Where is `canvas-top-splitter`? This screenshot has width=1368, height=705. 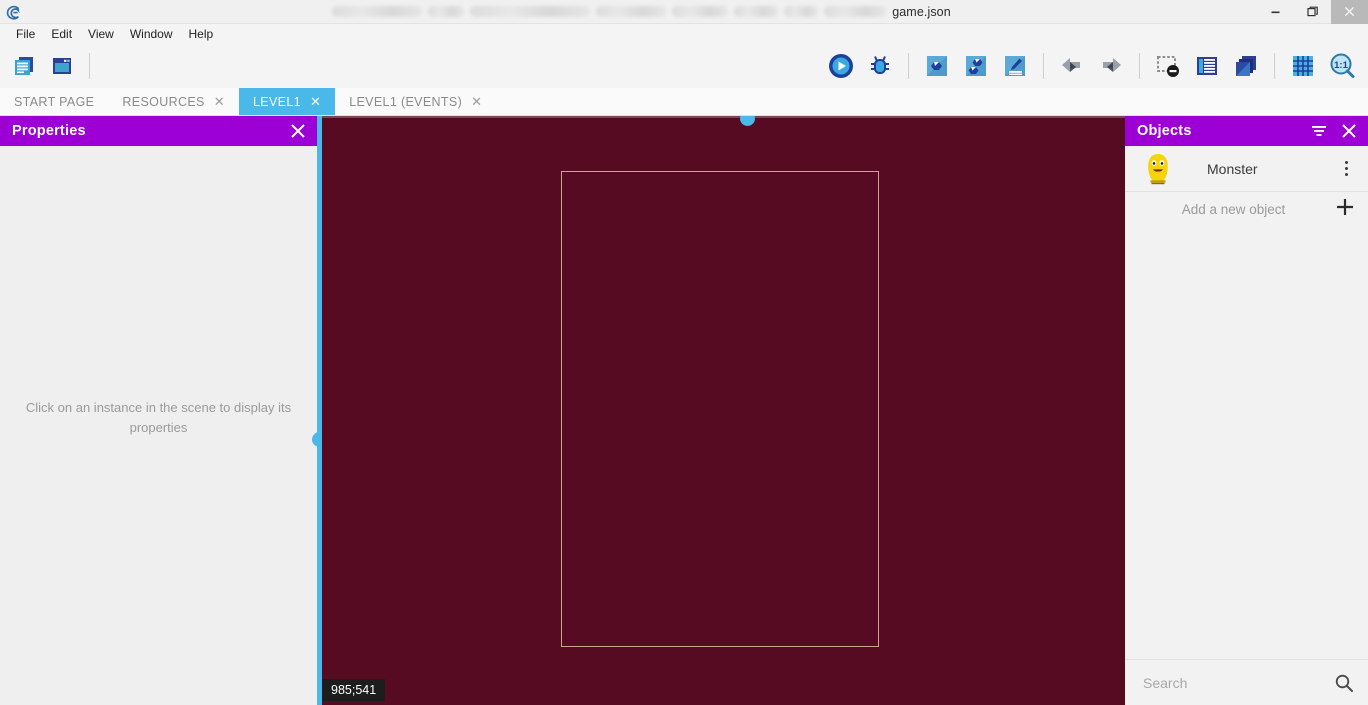
canvas-top-splitter is located at coordinates (723, 117).